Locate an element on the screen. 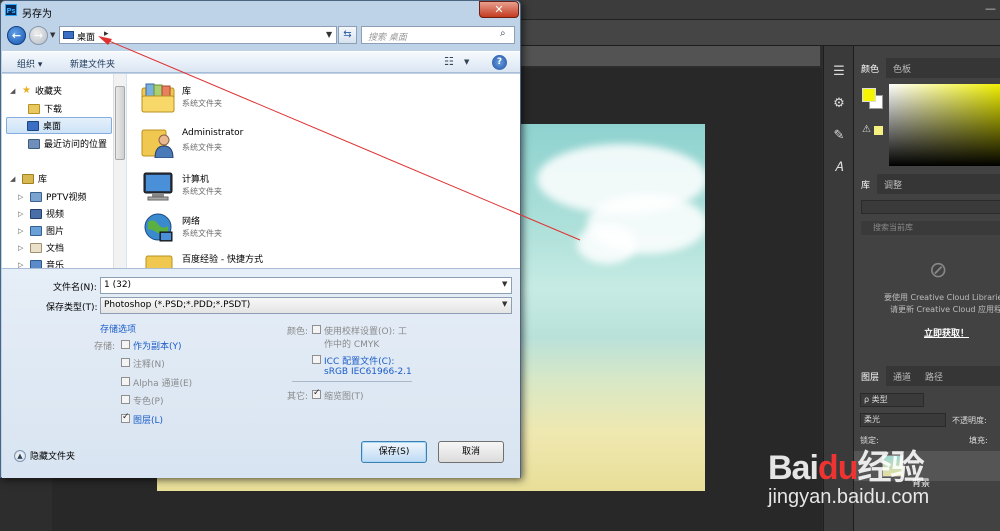 The height and width of the screenshot is (531, 1000). storage-label: 存储: is located at coordinates (105, 347).